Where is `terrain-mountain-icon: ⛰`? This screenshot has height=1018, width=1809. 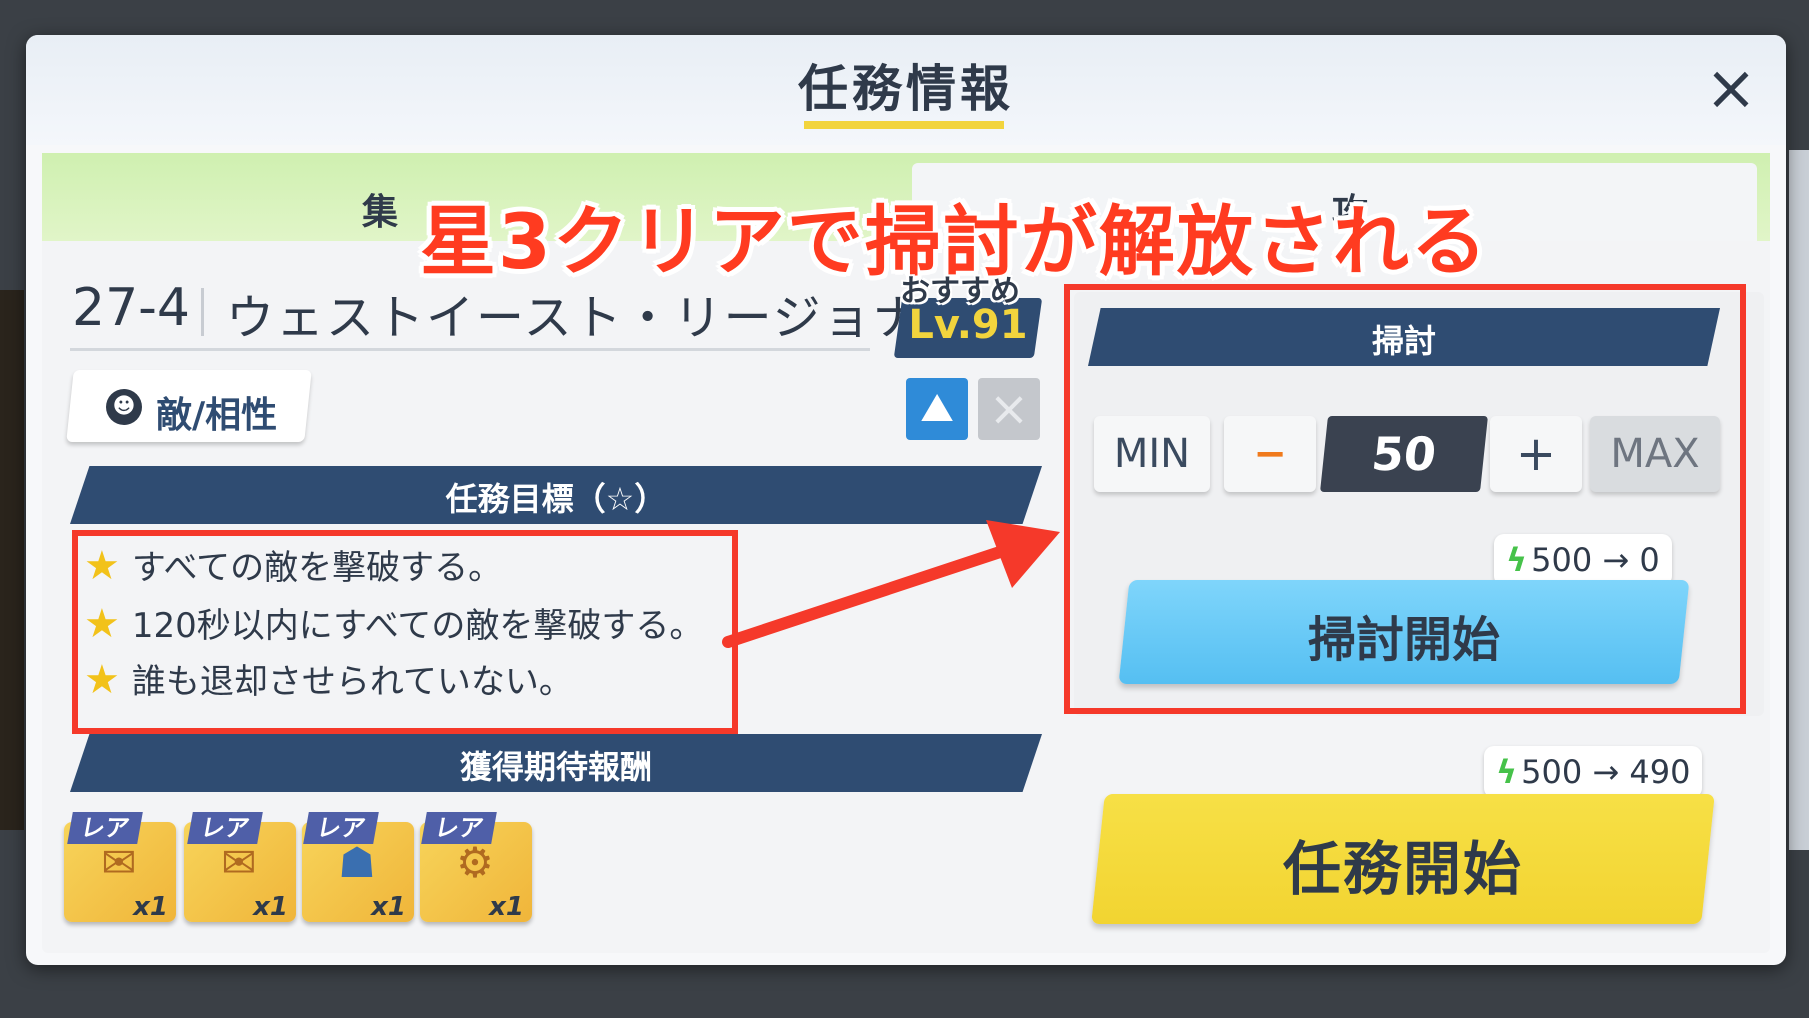
terrain-mountain-icon: ⛰ is located at coordinates (937, 409).